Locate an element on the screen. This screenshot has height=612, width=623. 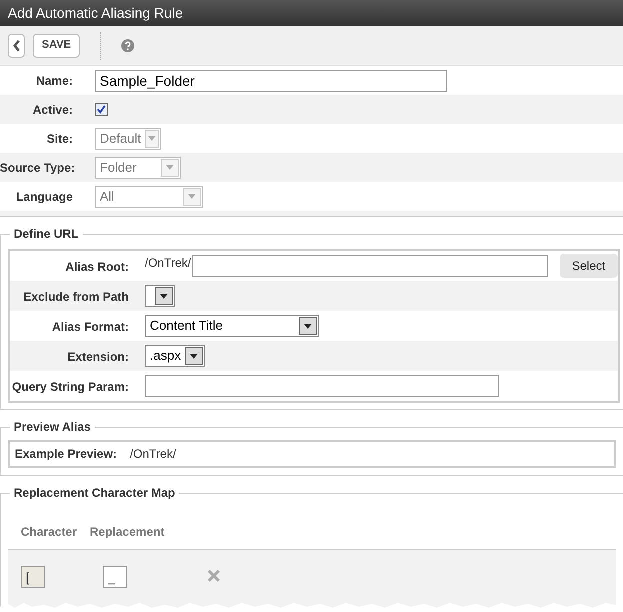
query-string-field is located at coordinates (322, 386).